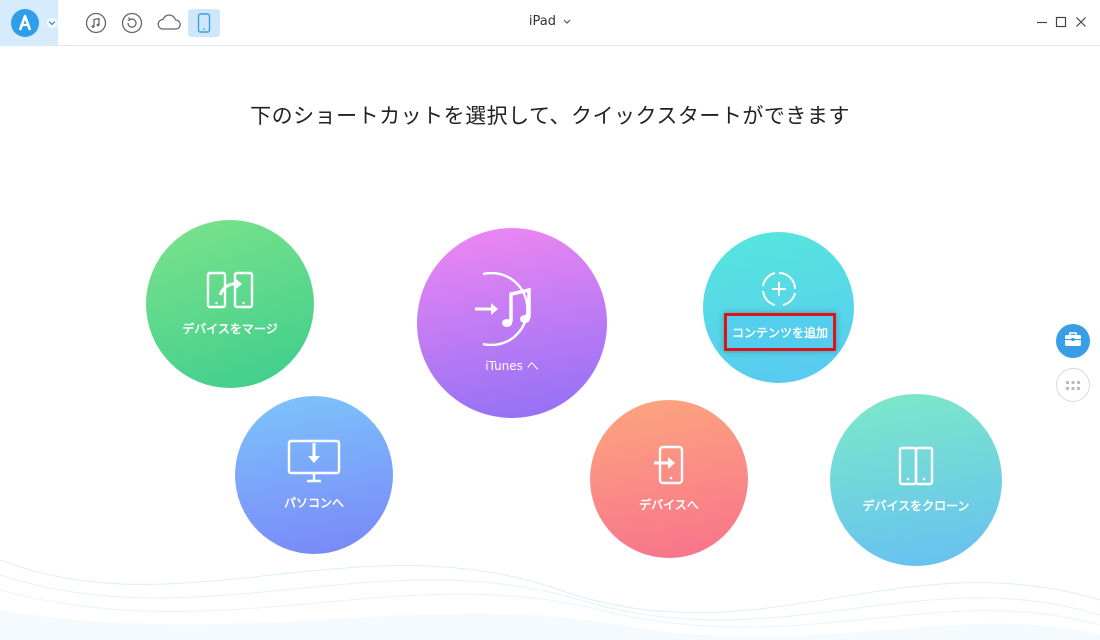  I want to click on computer-download-icon, so click(314, 462).